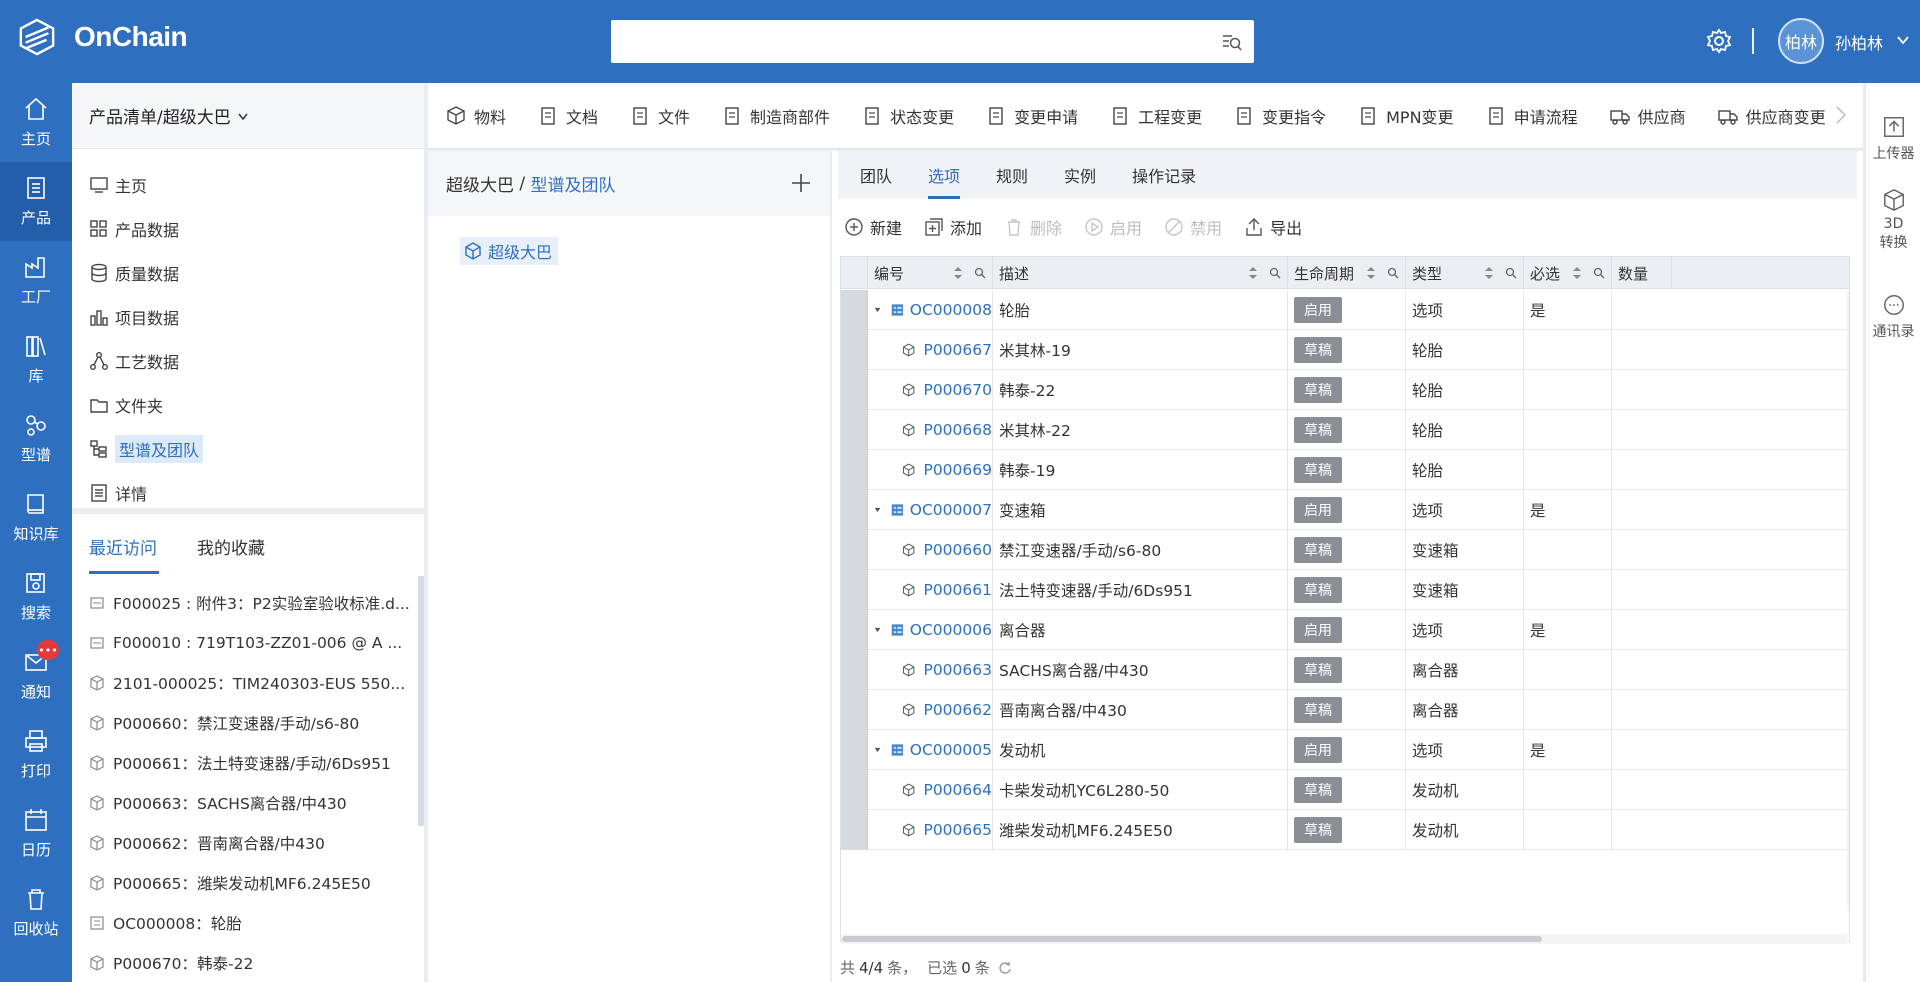 Image resolution: width=1920 pixels, height=982 pixels. What do you see at coordinates (957, 430) in the screenshot?
I see `row-code: P000668` at bounding box center [957, 430].